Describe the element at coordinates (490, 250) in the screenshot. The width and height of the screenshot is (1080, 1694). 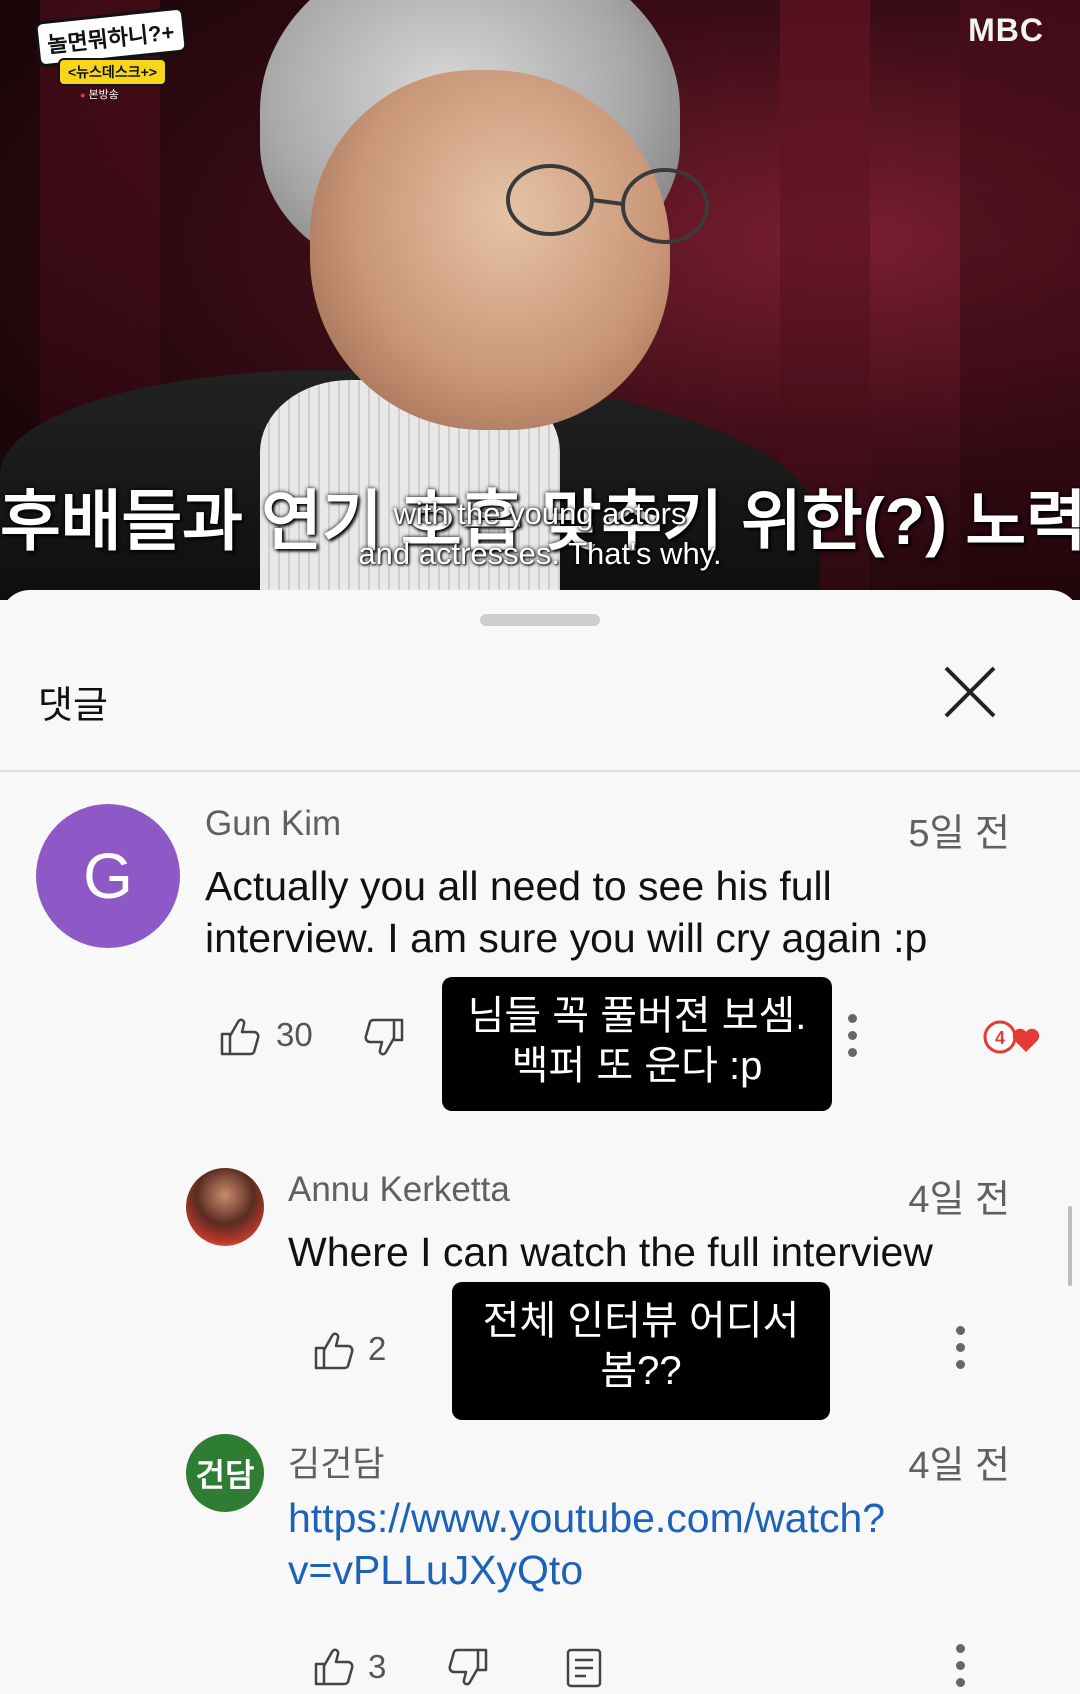
I see `man-face` at that location.